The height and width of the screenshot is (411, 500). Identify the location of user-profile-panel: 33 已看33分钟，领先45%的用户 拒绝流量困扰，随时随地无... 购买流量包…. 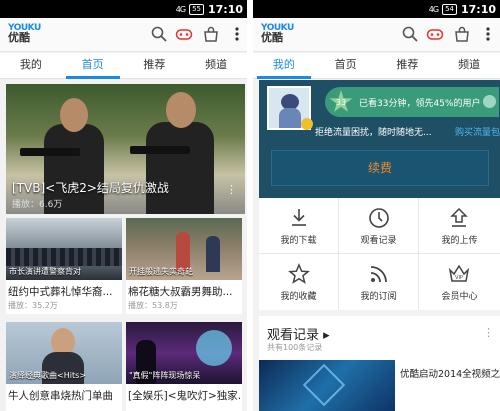
(379, 139).